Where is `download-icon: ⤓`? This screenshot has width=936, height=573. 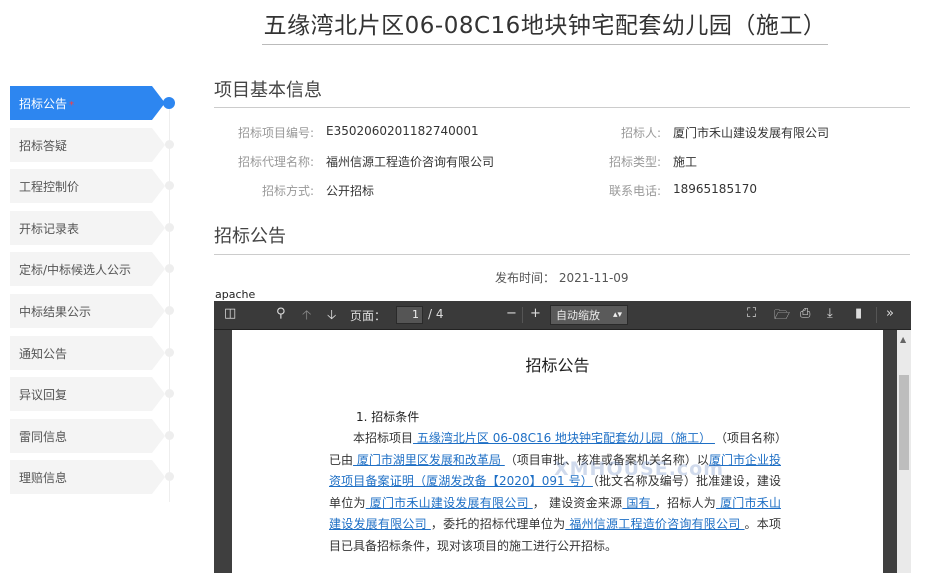 download-icon: ⤓ is located at coordinates (830, 313).